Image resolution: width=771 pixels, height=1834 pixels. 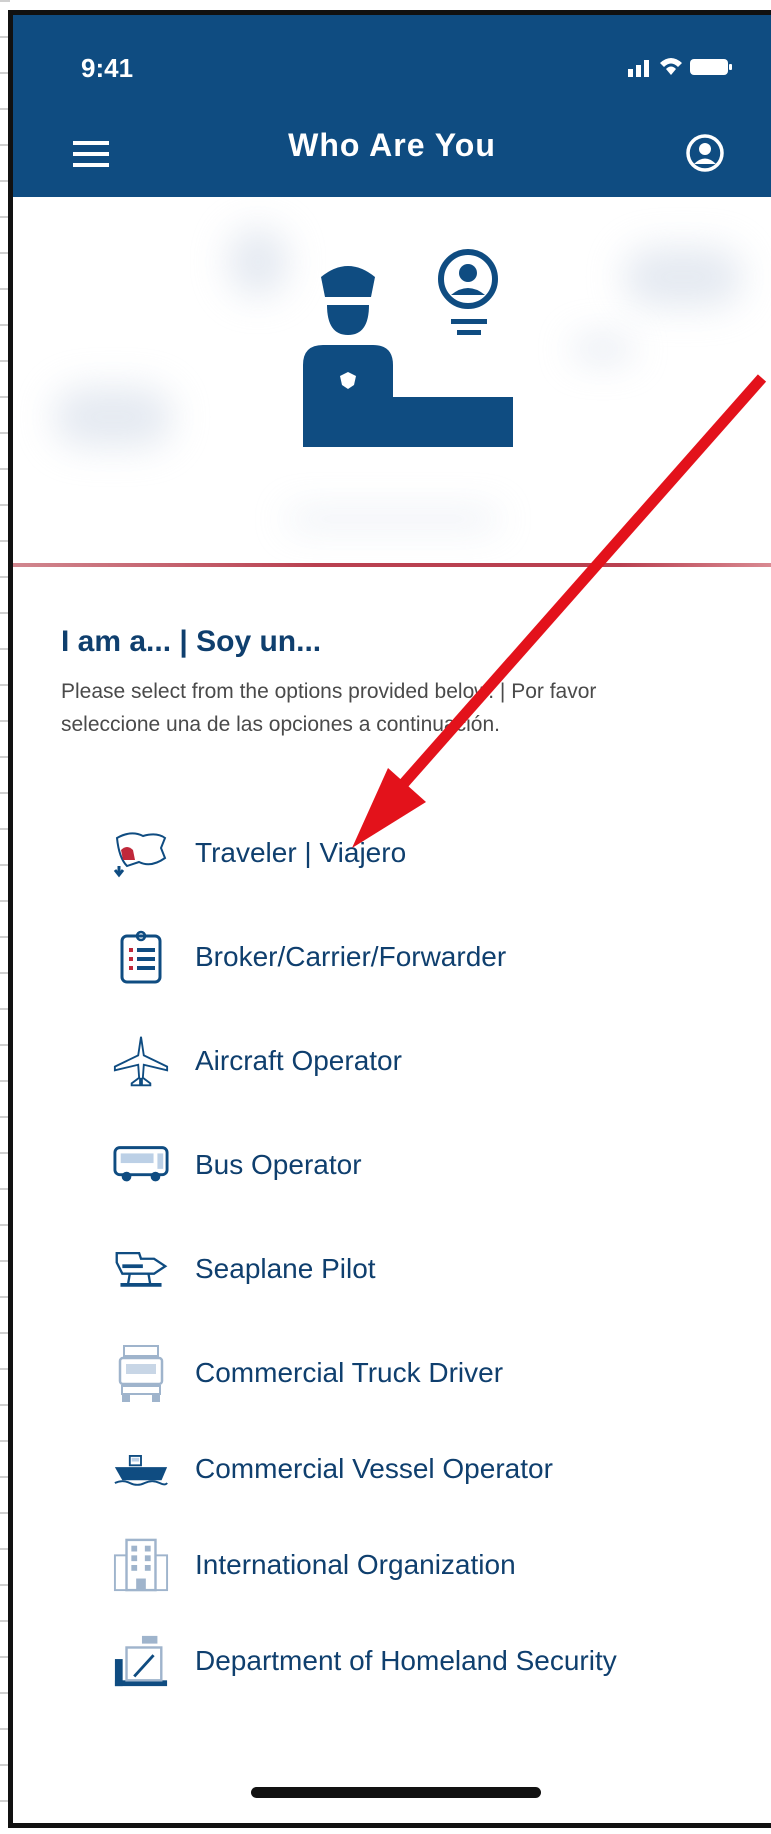 What do you see at coordinates (351, 956) in the screenshot?
I see `option-label: Broker/Carrier/Forwarder` at bounding box center [351, 956].